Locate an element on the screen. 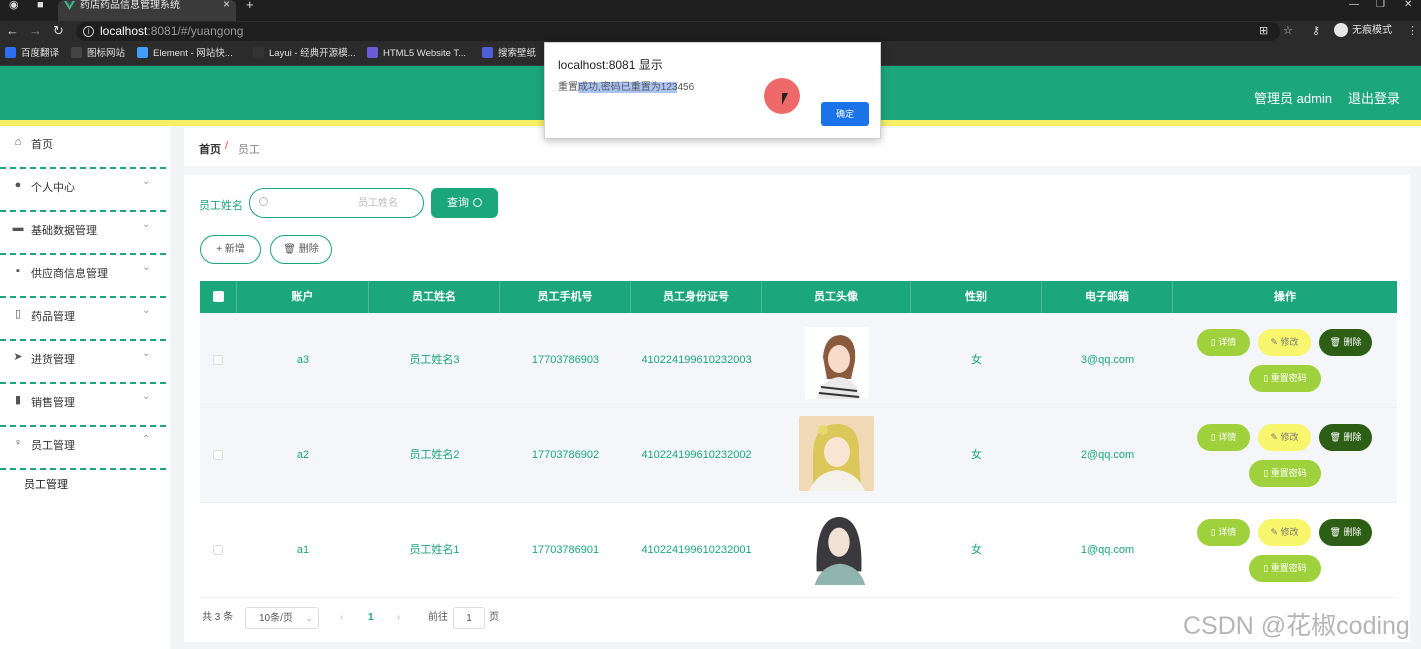  chart-icon: ▮ is located at coordinates (18, 400).